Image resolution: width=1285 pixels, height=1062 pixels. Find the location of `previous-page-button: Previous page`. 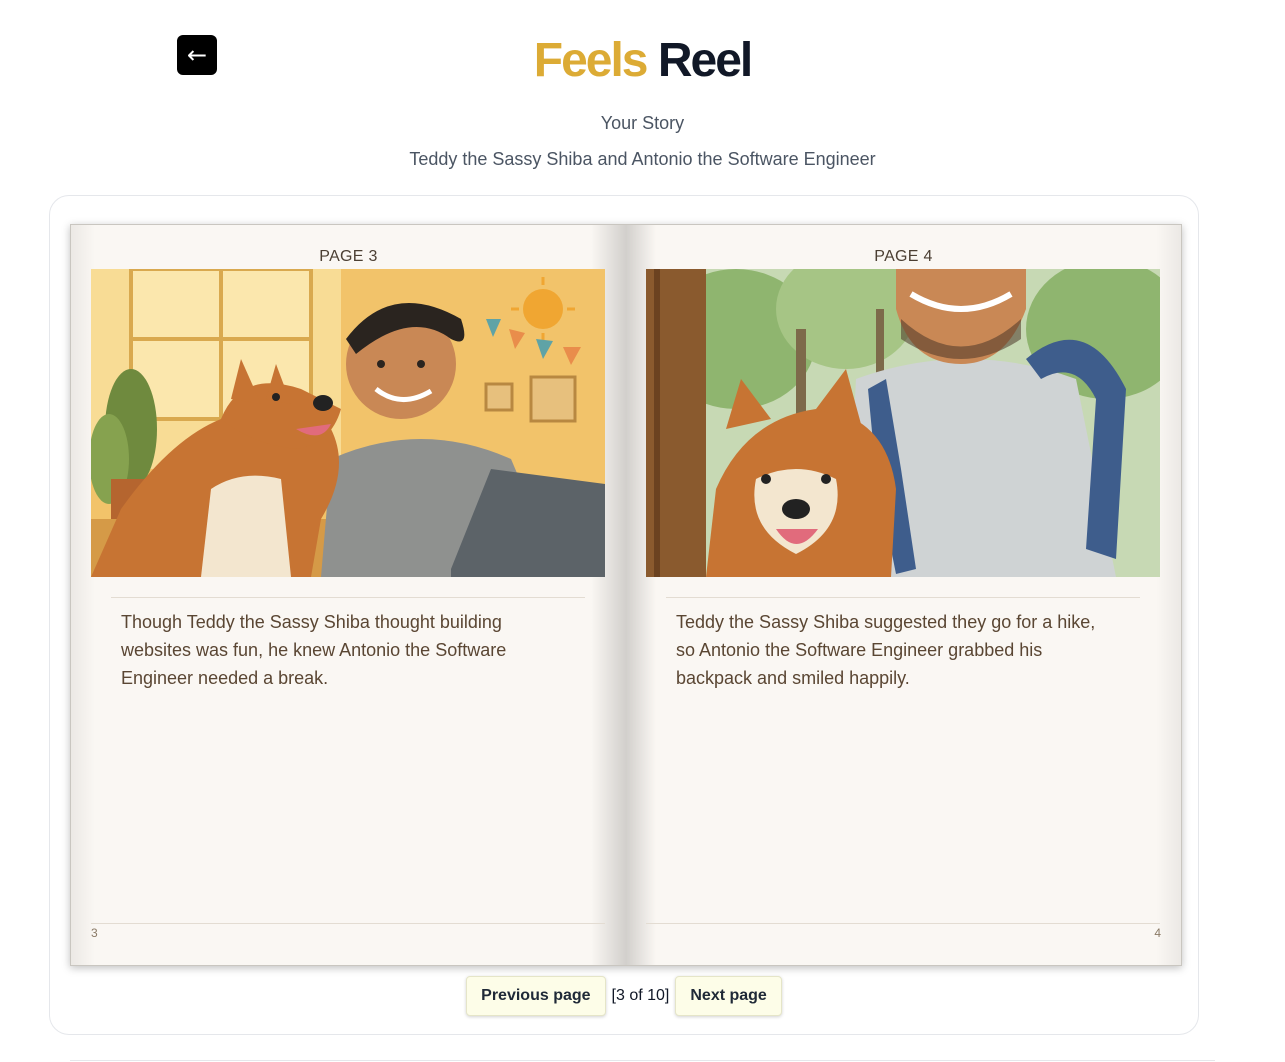

previous-page-button: Previous page is located at coordinates (536, 996).